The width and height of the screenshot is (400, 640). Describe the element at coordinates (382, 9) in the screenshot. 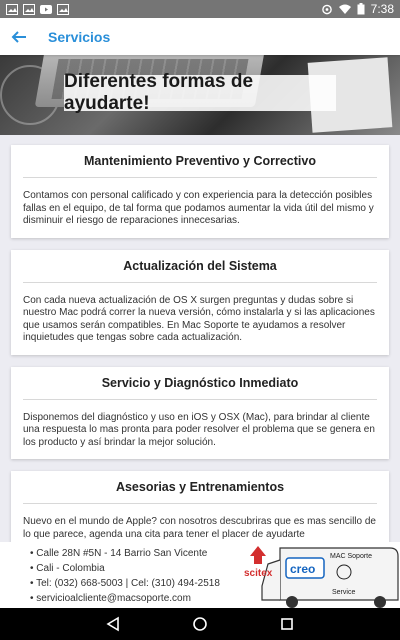

I see `status-time: 7:38` at that location.